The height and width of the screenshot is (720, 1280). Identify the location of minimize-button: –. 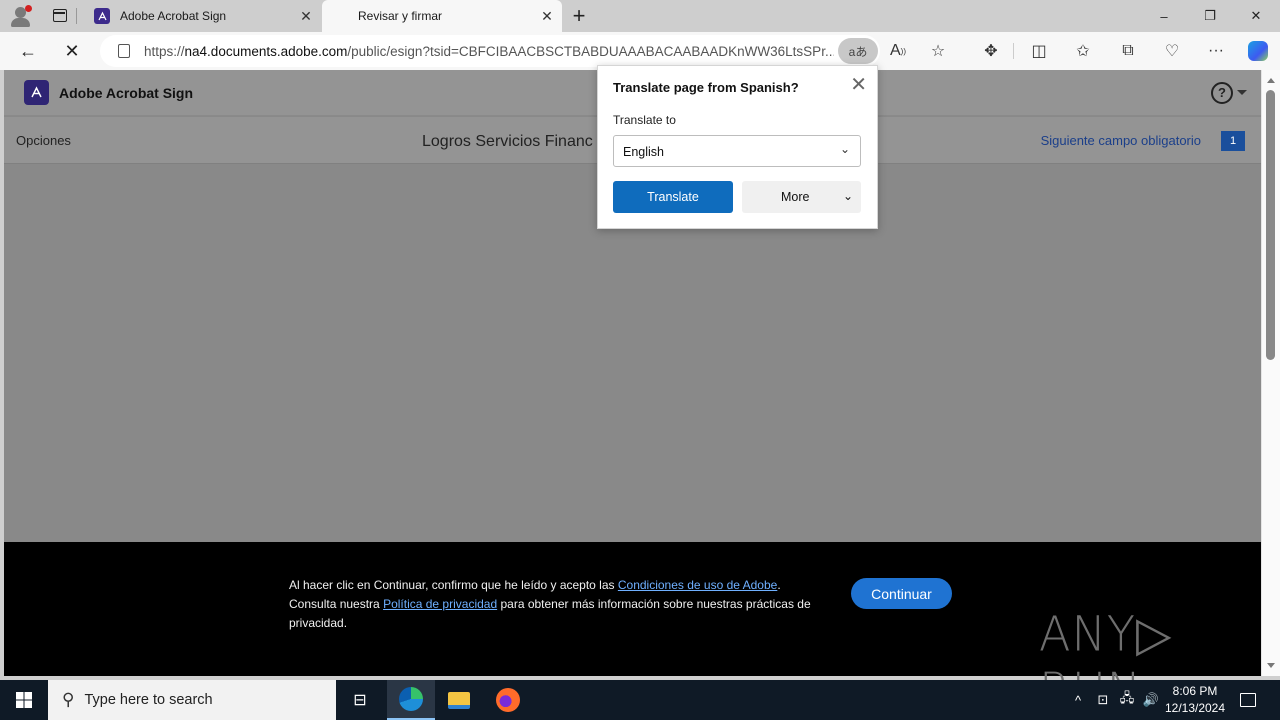
(1164, 16).